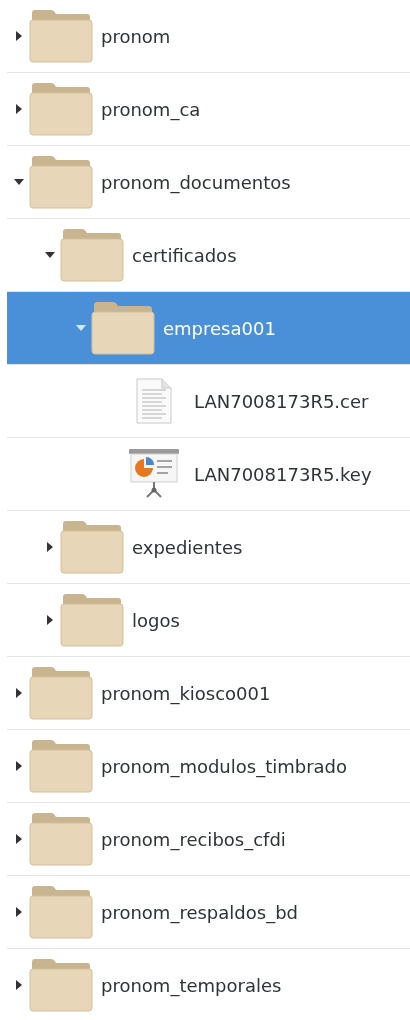 The image size is (410, 1020). What do you see at coordinates (193, 840) in the screenshot?
I see `item-name: pronom_recibos_cfdi` at bounding box center [193, 840].